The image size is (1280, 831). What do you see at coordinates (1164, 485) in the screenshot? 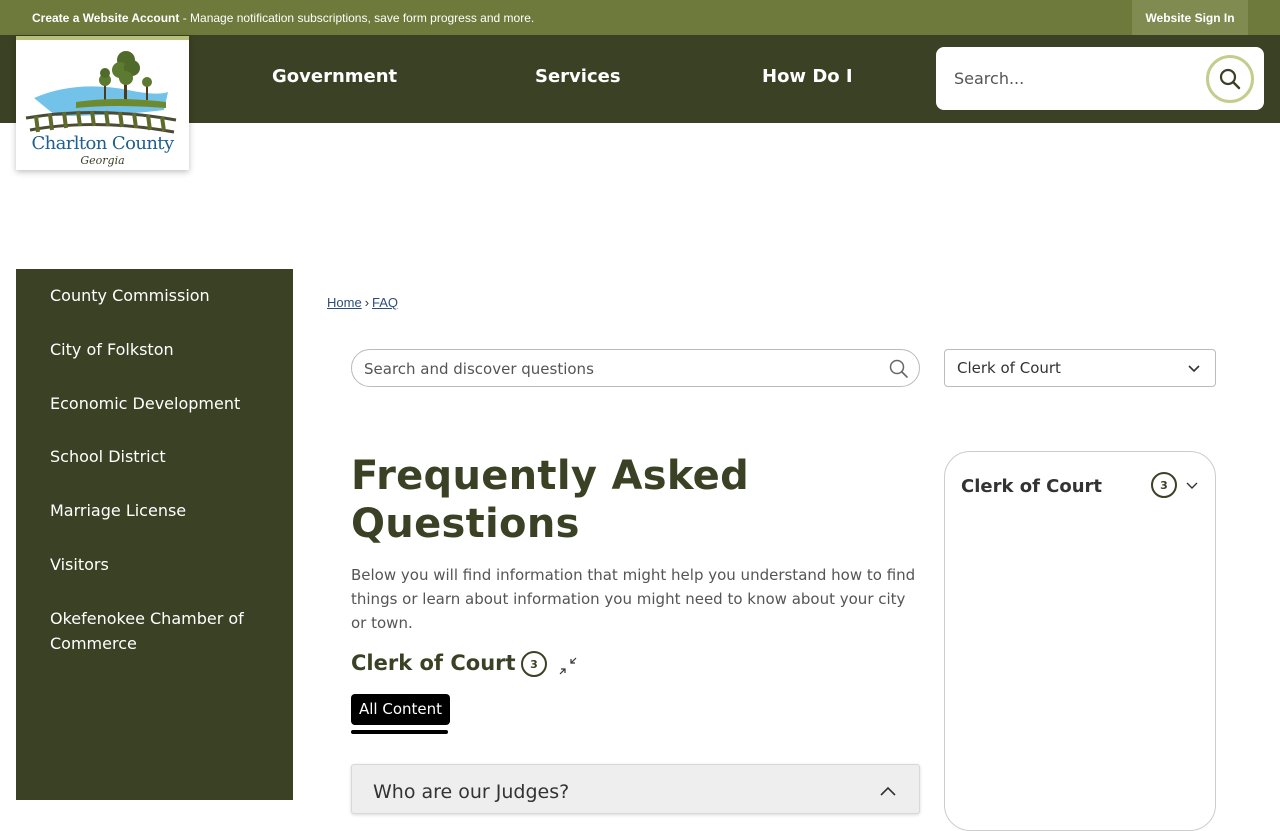
I see `category-panel-count: 3` at bounding box center [1164, 485].